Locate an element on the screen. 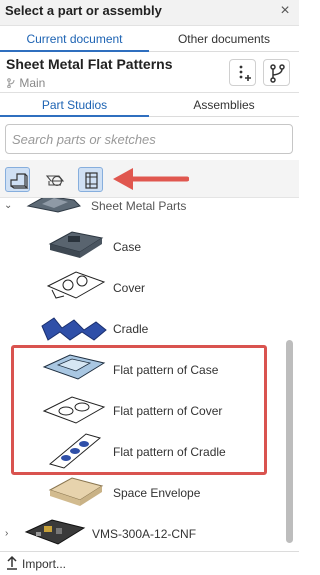  sketch-filter-button is located at coordinates (55, 179).